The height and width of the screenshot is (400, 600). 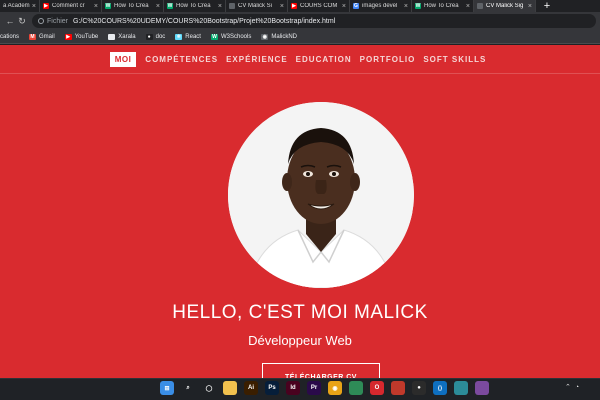 I want to click on app-green-icon, so click(x=356, y=388).